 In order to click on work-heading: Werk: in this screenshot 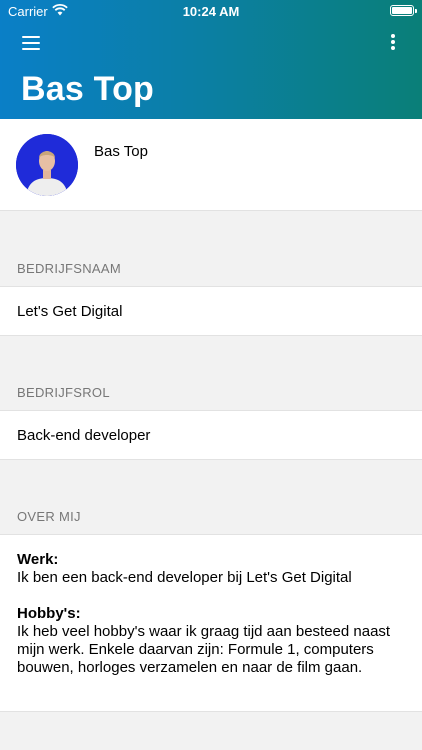, I will do `click(38, 559)`.